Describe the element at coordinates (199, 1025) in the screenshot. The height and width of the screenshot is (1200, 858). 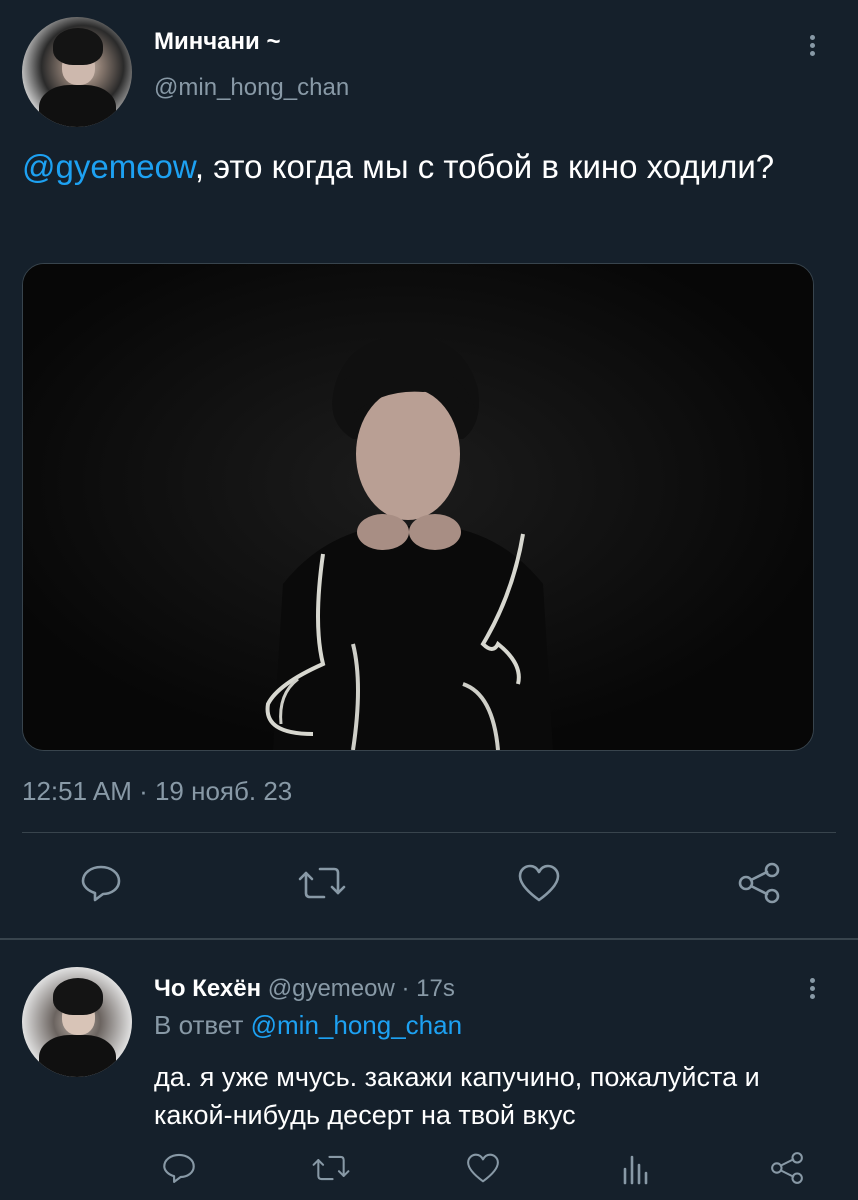
I see `replying-prefix: В ответ` at that location.